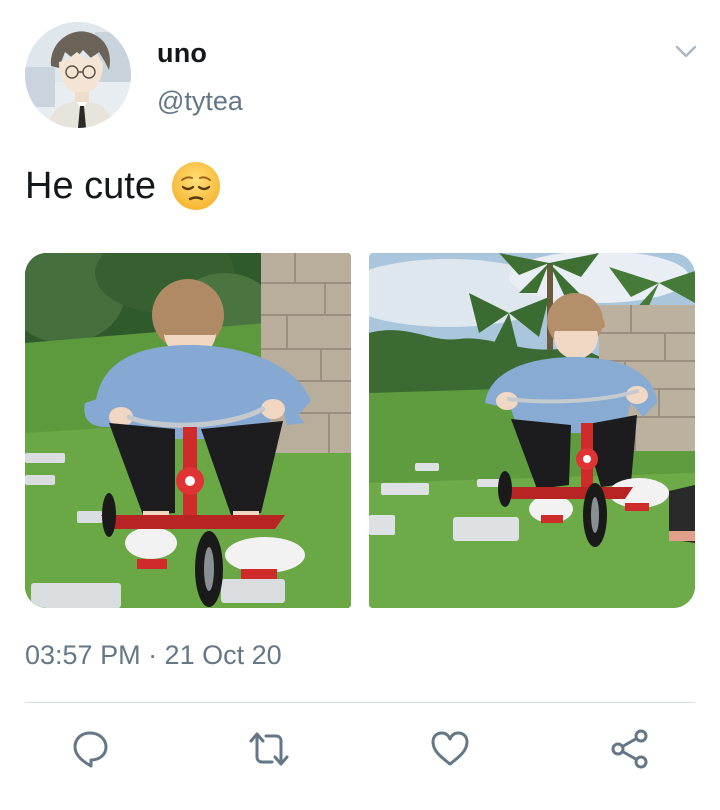 This screenshot has width=720, height=810. What do you see at coordinates (196, 186) in the screenshot?
I see `pensive-face-emoji-icon` at bounding box center [196, 186].